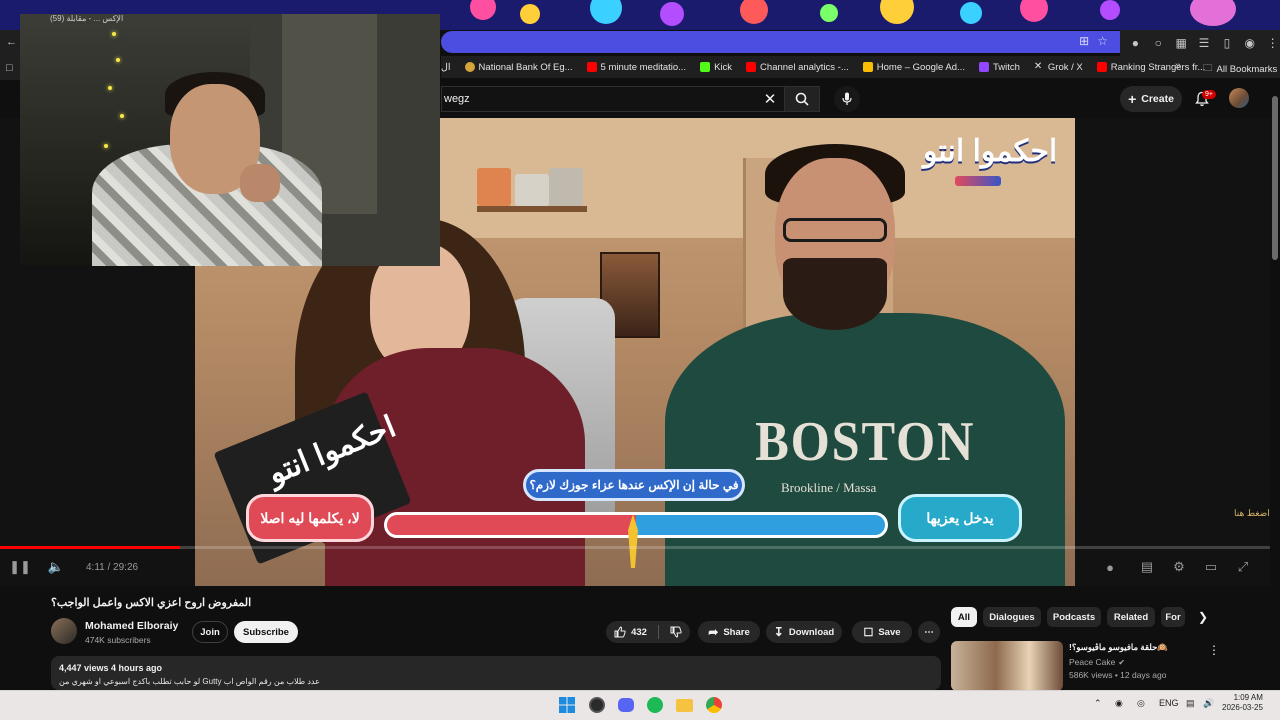 This screenshot has width=1280, height=720. Describe the element at coordinates (648, 632) in the screenshot. I see `like-dislike-group: 432` at that location.